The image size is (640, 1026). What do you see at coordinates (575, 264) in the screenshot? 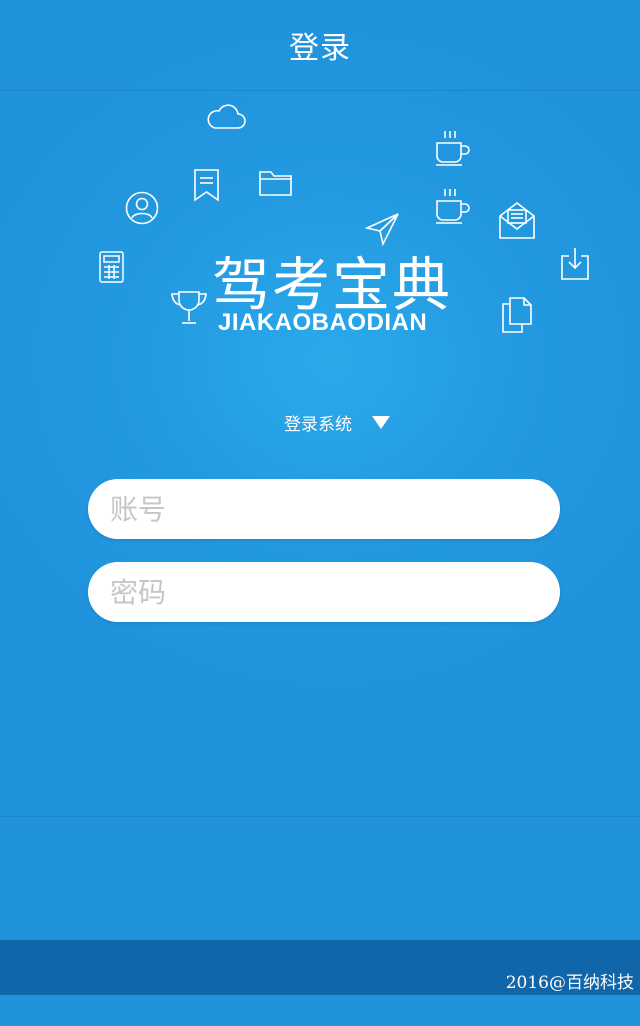
I see `download-icon` at bounding box center [575, 264].